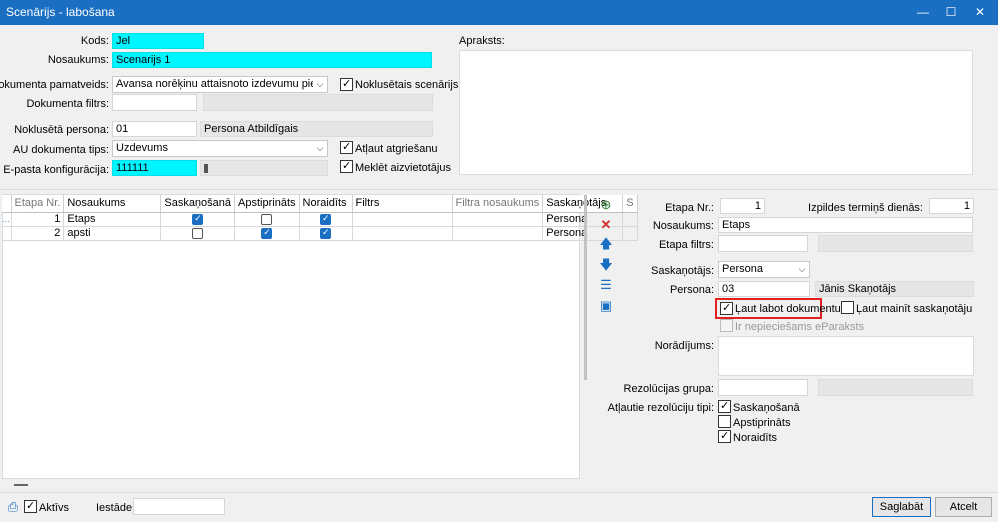  What do you see at coordinates (755, 438) in the screenshot?
I see `tips-noraidits-label: Noraidīts` at bounding box center [755, 438].